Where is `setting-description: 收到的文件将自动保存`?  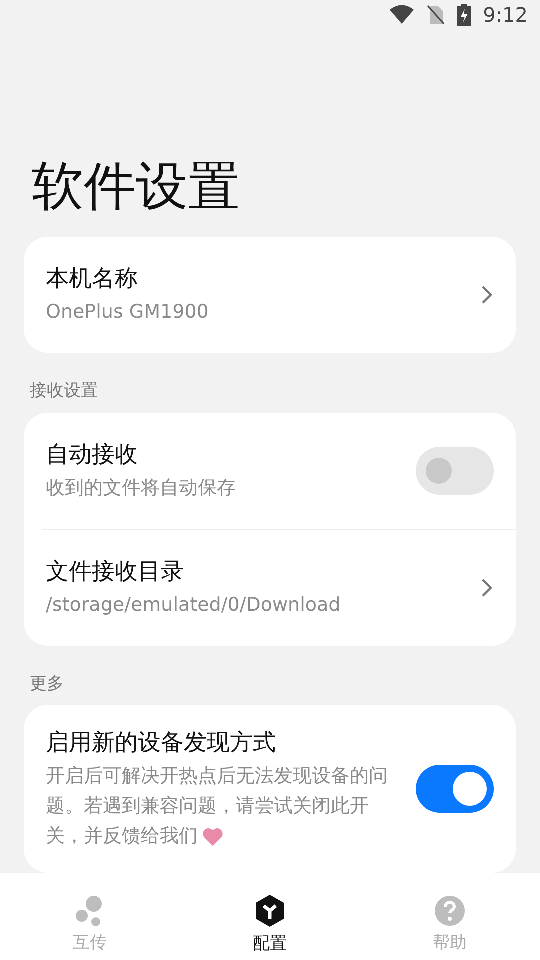 setting-description: 收到的文件将自动保存 is located at coordinates (141, 488).